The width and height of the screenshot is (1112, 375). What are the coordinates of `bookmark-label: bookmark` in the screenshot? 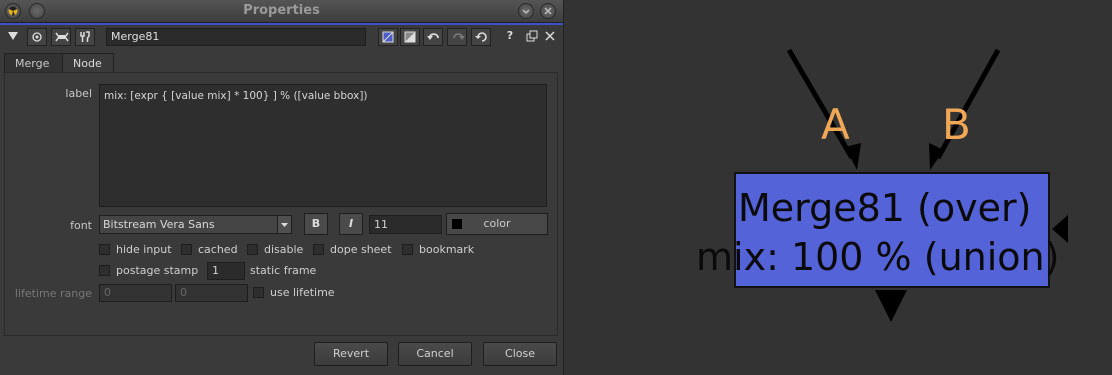 It's located at (447, 249).